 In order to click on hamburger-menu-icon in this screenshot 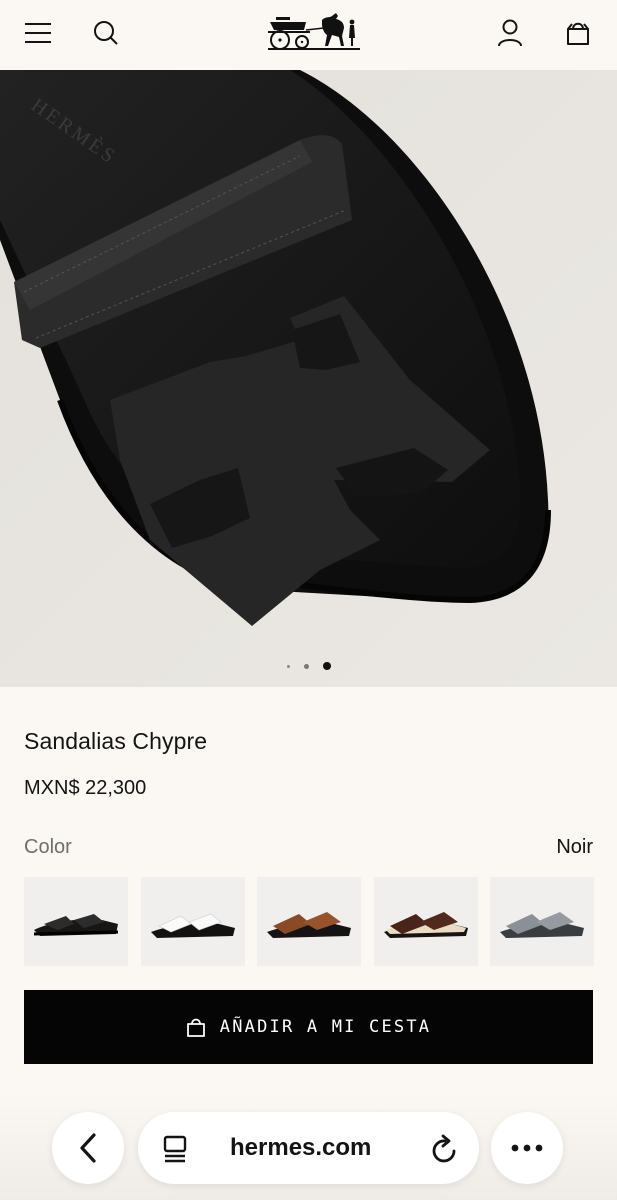, I will do `click(38, 33)`.